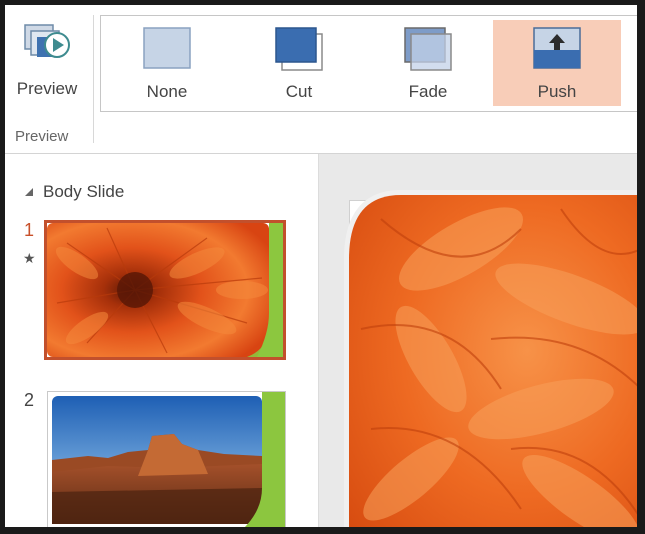 This screenshot has height=534, width=645. I want to click on transition-fade: Fade, so click(428, 63).